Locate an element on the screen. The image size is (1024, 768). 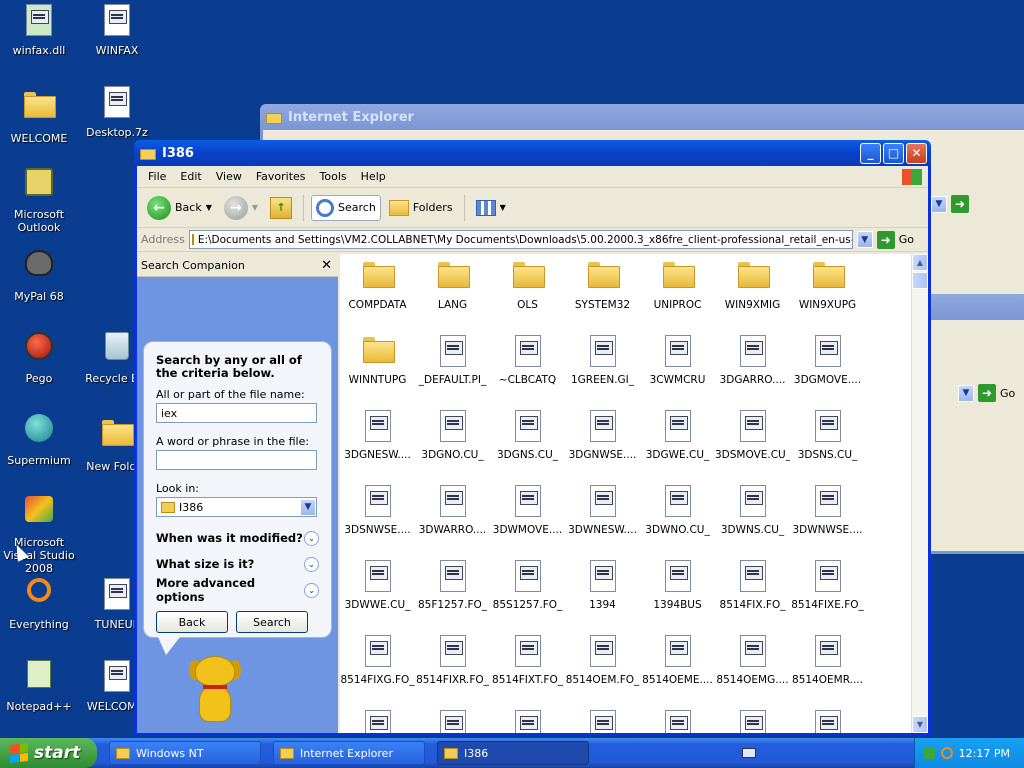
file-item: 3DGNO.CU_ is located at coordinates (452, 443).